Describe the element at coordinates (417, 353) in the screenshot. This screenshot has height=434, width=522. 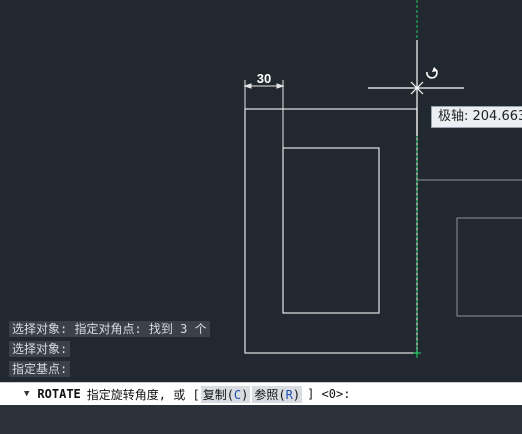
I see `base-point-marker` at that location.